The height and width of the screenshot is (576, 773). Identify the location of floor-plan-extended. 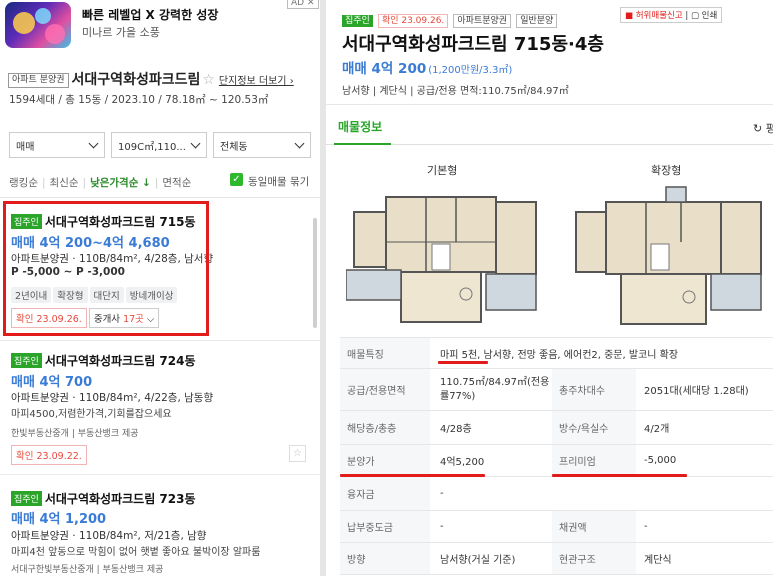
(671, 255).